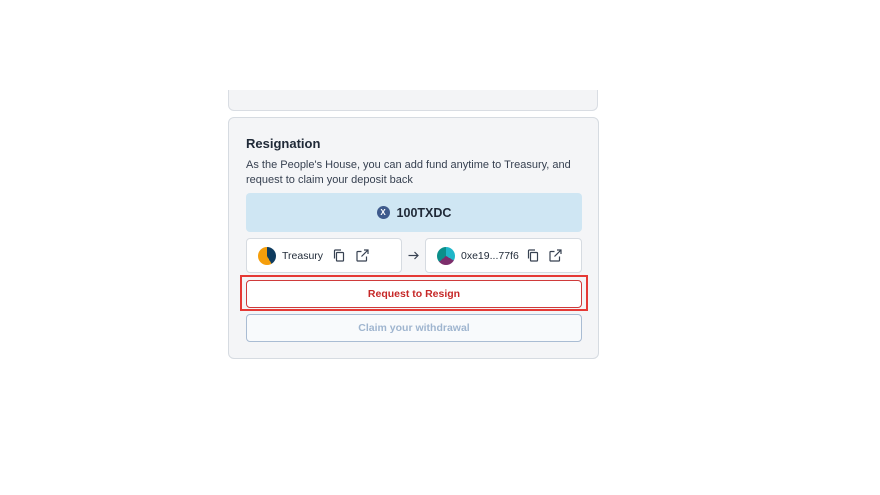  Describe the element at coordinates (413, 100) in the screenshot. I see `previous-card-edge` at that location.